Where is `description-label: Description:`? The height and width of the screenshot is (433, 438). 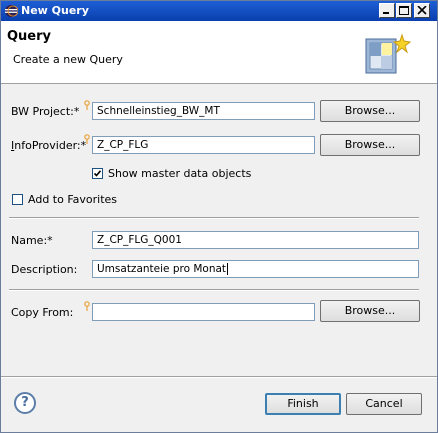
description-label: Description: is located at coordinates (44, 269).